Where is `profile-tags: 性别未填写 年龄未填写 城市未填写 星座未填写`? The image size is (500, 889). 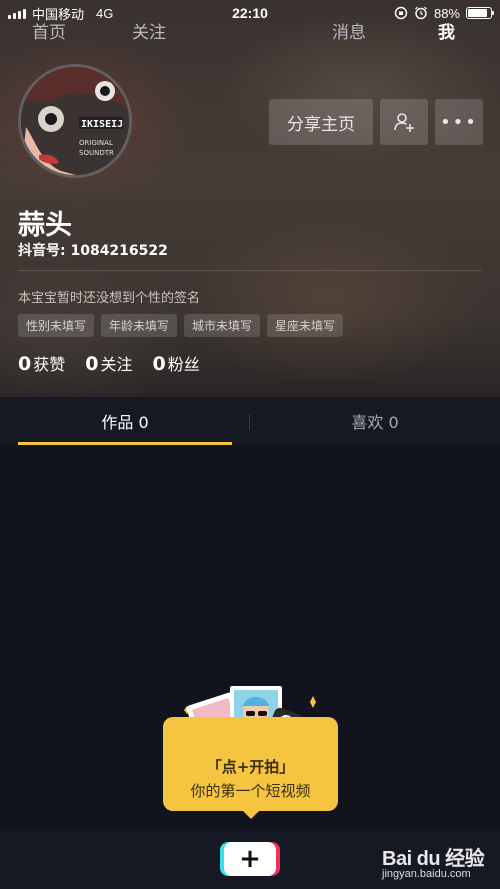 profile-tags: 性别未填写 年龄未填写 城市未填写 星座未填写 is located at coordinates (181, 325).